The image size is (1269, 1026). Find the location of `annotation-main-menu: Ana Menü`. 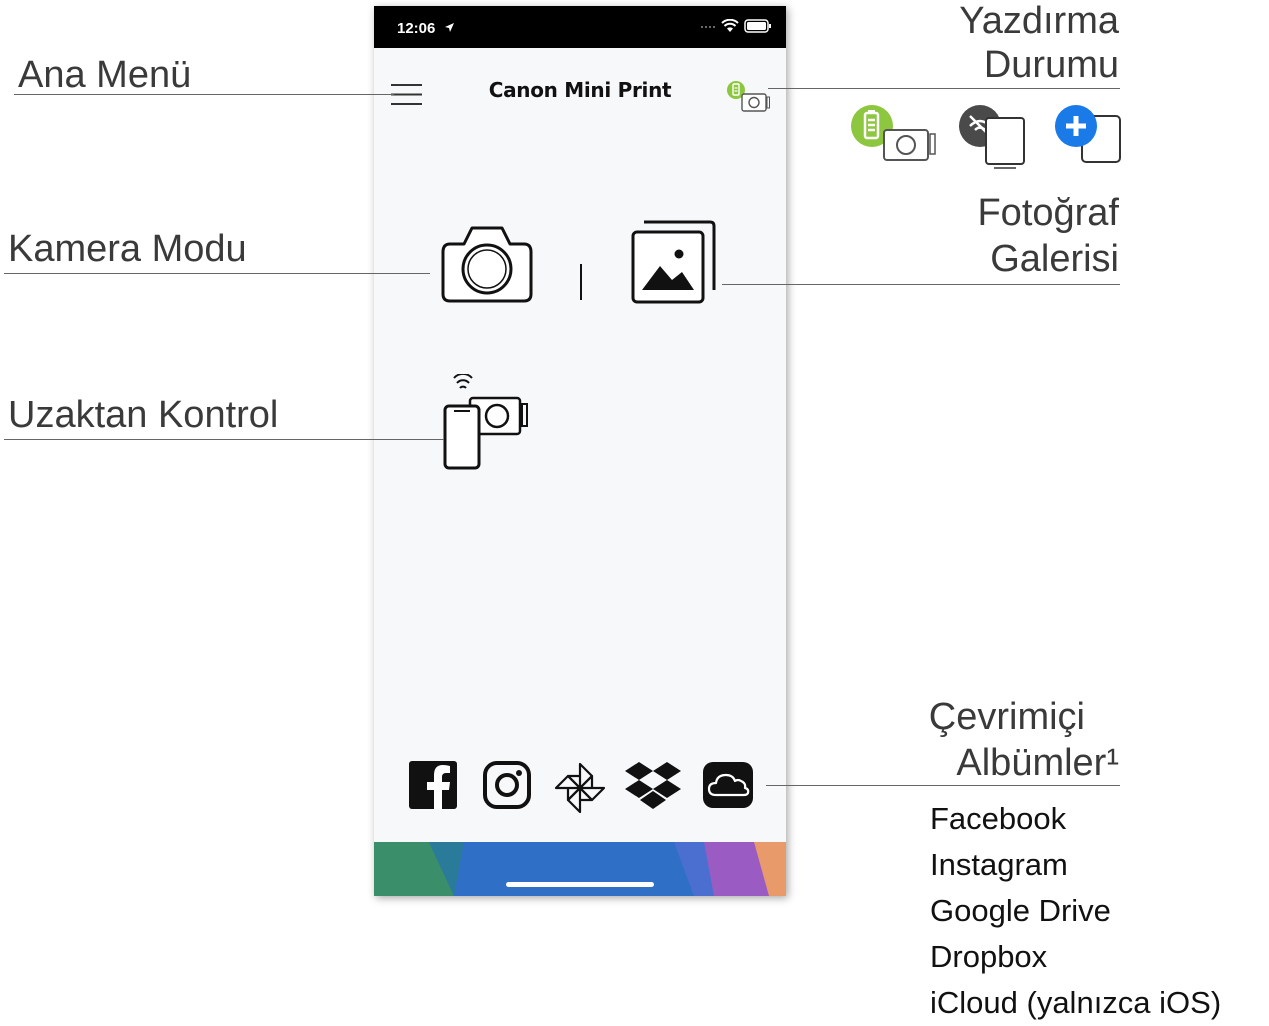

annotation-main-menu: Ana Menü is located at coordinates (105, 75).